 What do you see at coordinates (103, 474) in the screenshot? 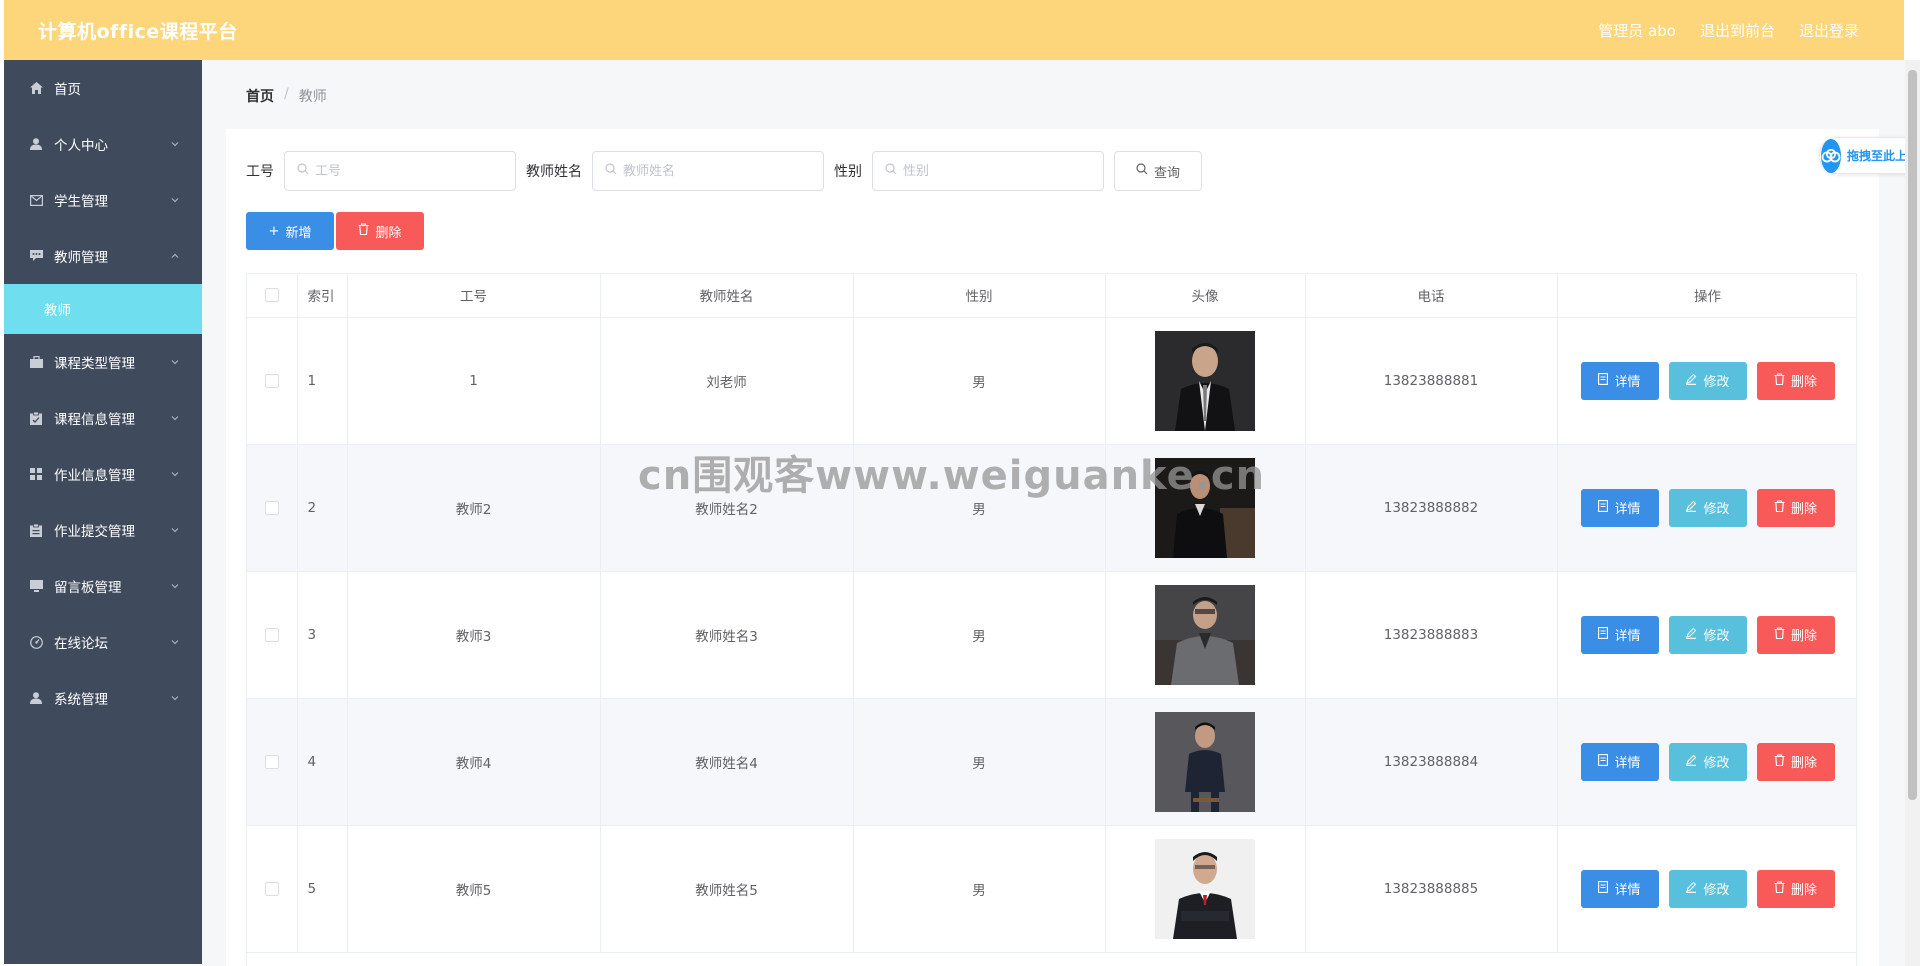
I see `sidebar-item-homework-info-management: 作业信息管理` at bounding box center [103, 474].